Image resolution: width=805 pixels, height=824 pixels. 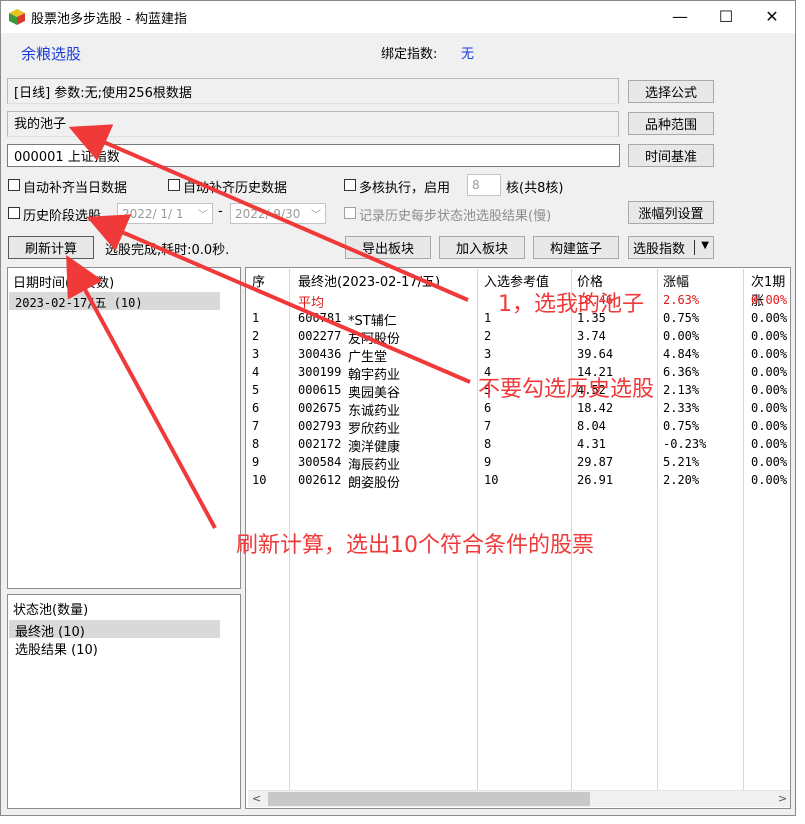 What do you see at coordinates (726, 16) in the screenshot?
I see `maximize-button: ☐` at bounding box center [726, 16].